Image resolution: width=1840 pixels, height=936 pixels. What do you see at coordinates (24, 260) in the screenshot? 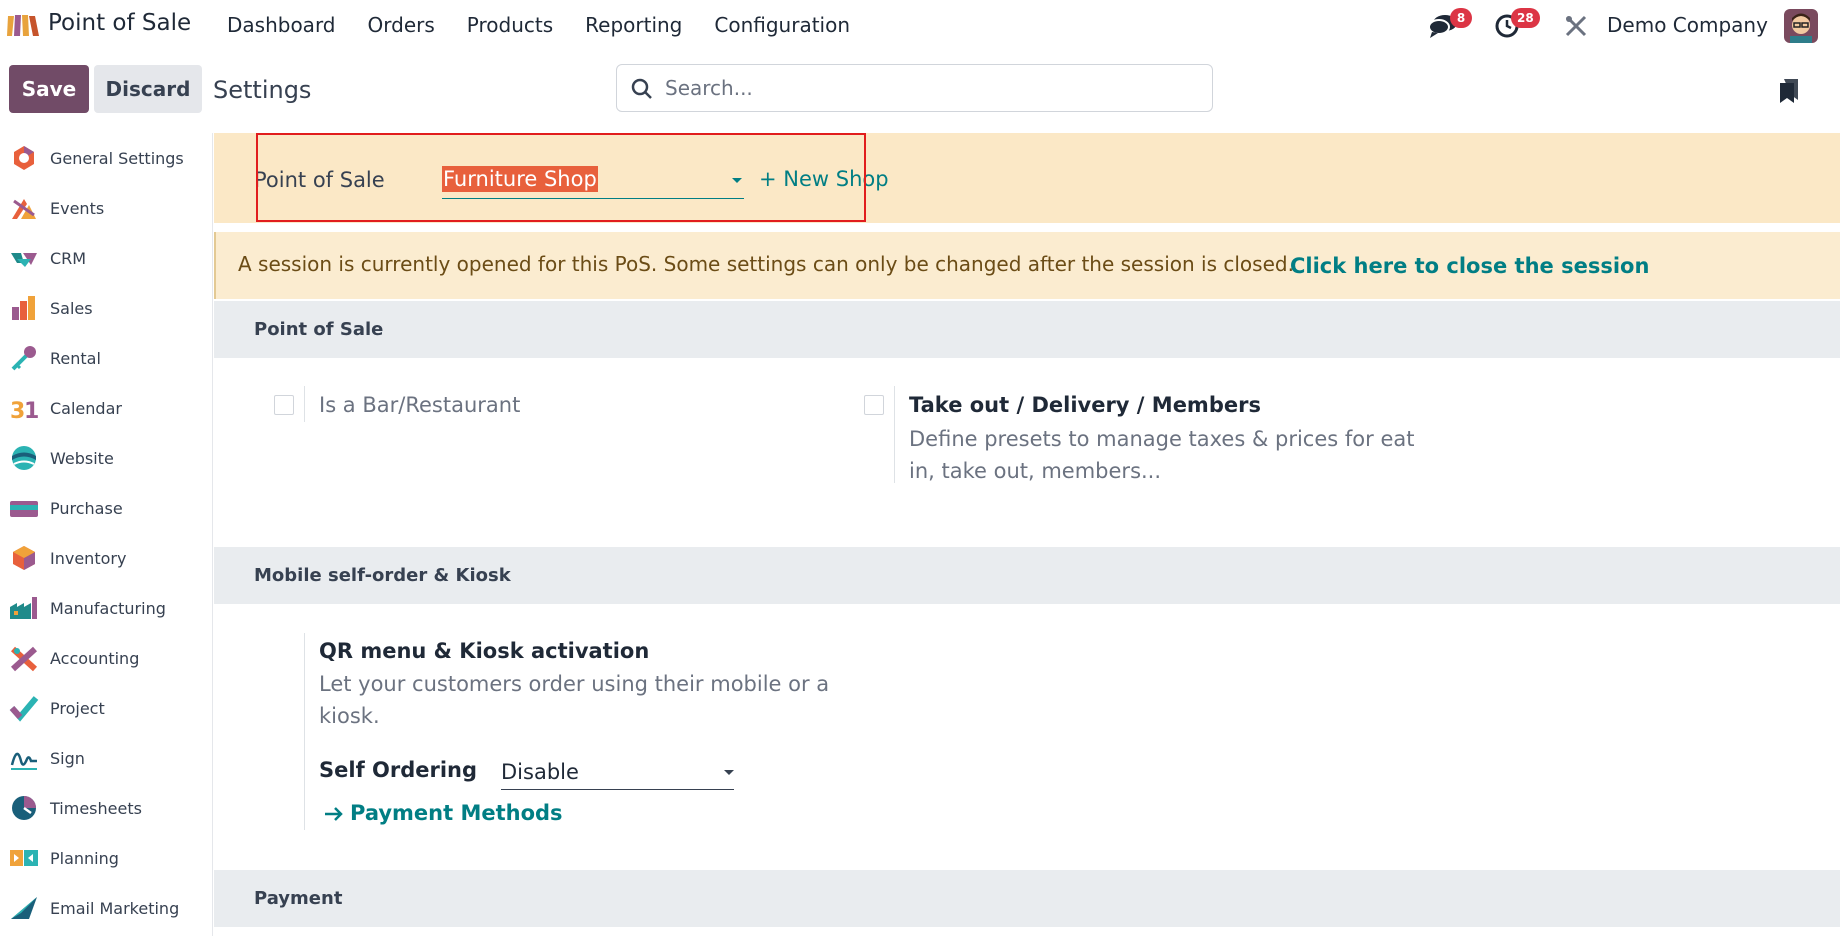
I see `crm-icon` at bounding box center [24, 260].